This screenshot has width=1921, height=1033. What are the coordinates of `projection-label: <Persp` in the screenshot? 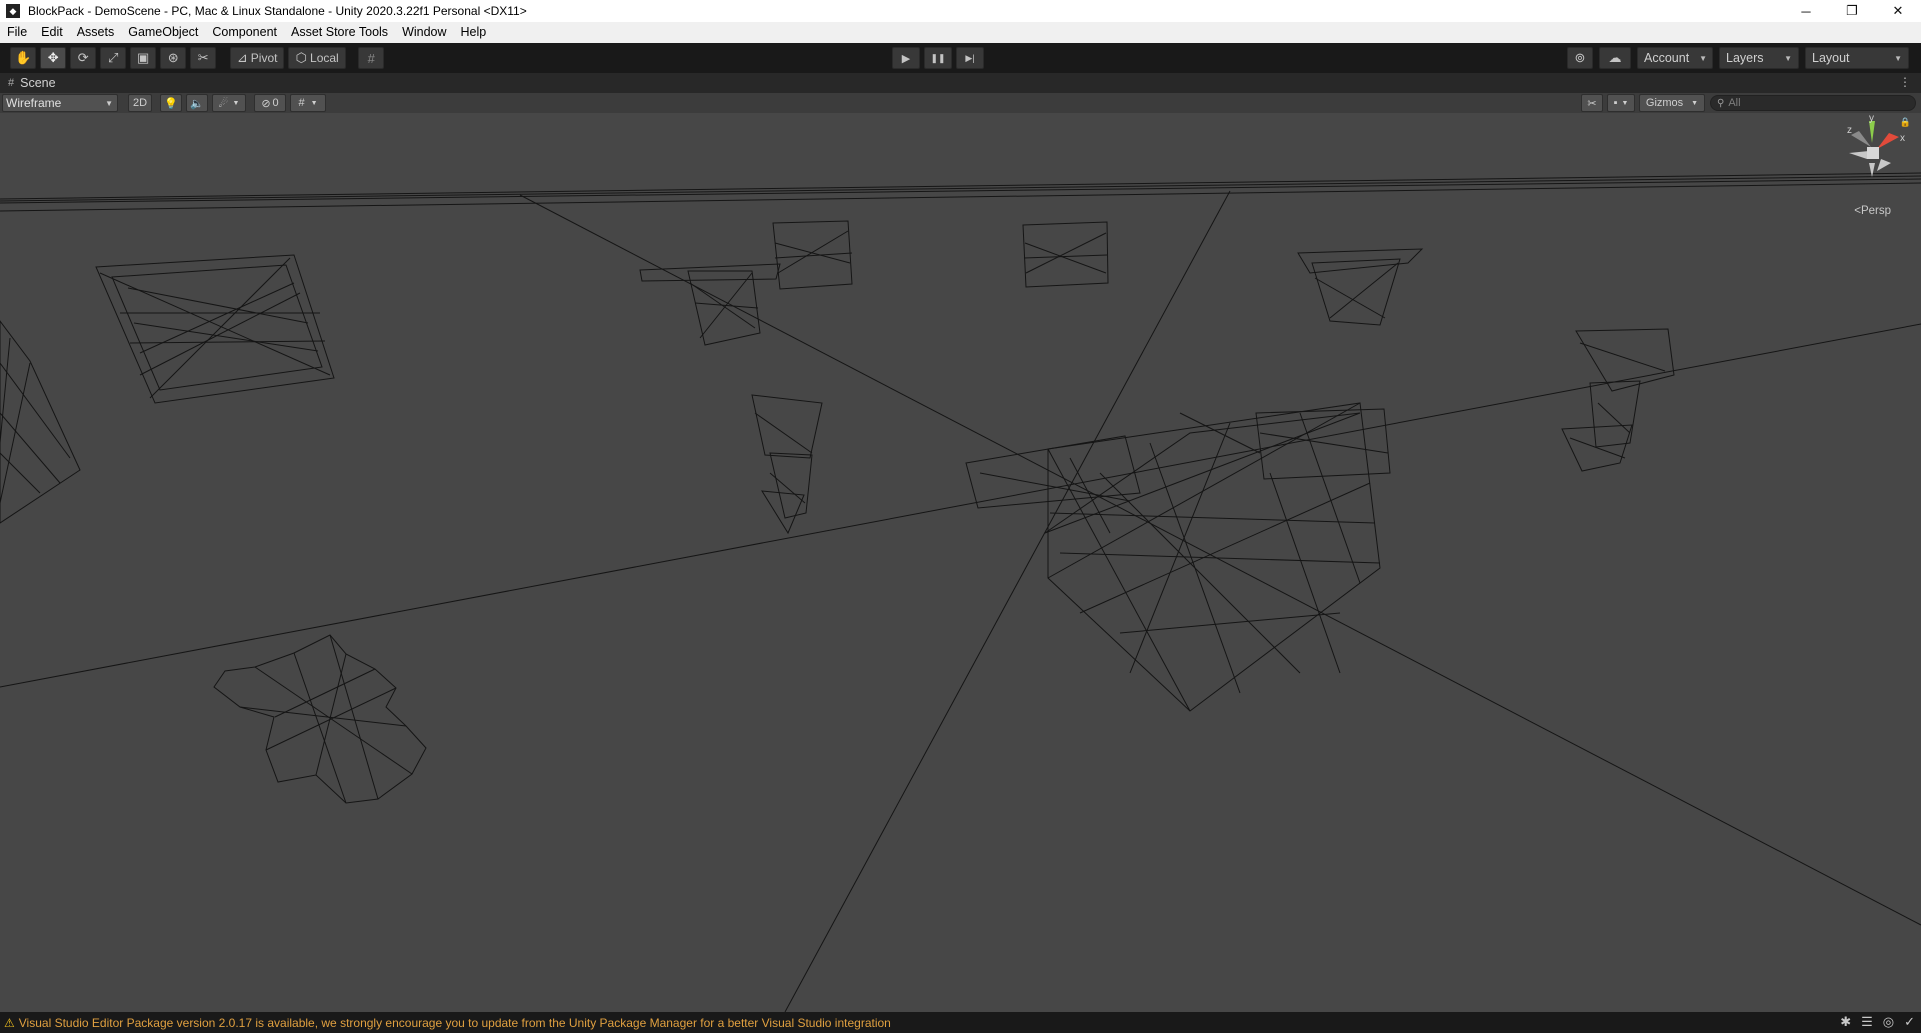 It's located at (1872, 211).